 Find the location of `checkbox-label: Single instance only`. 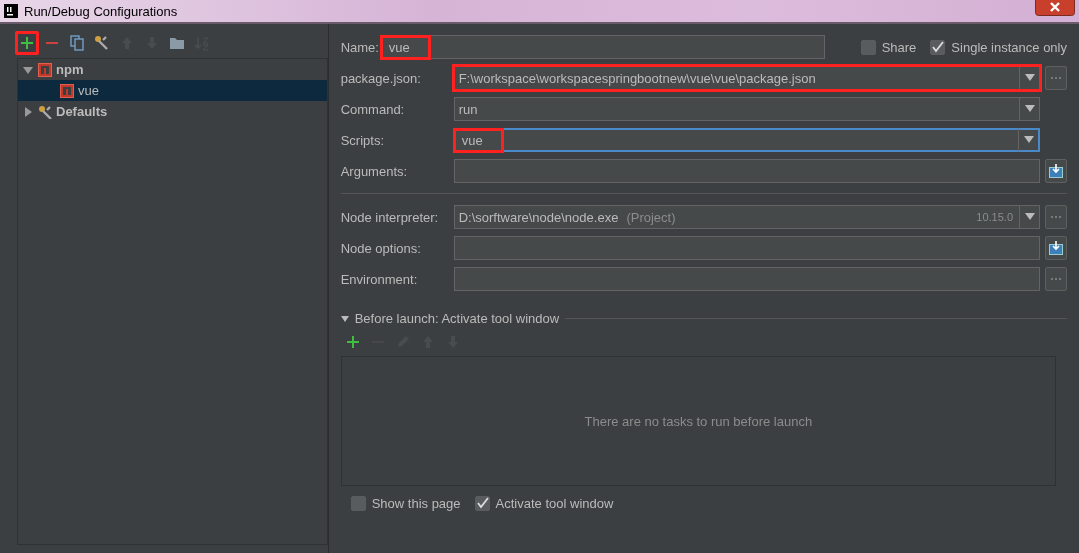

checkbox-label: Single instance only is located at coordinates (1009, 47).